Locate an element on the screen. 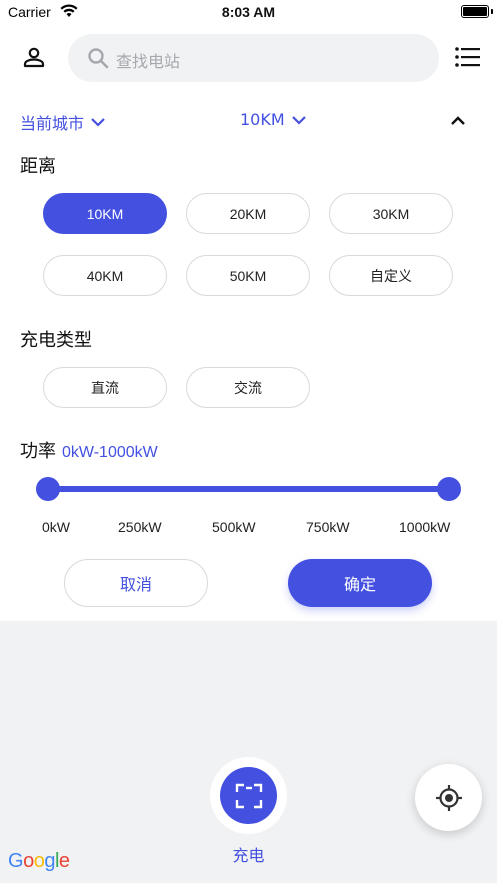 The height and width of the screenshot is (883, 497). power-slider-track is located at coordinates (248, 489).